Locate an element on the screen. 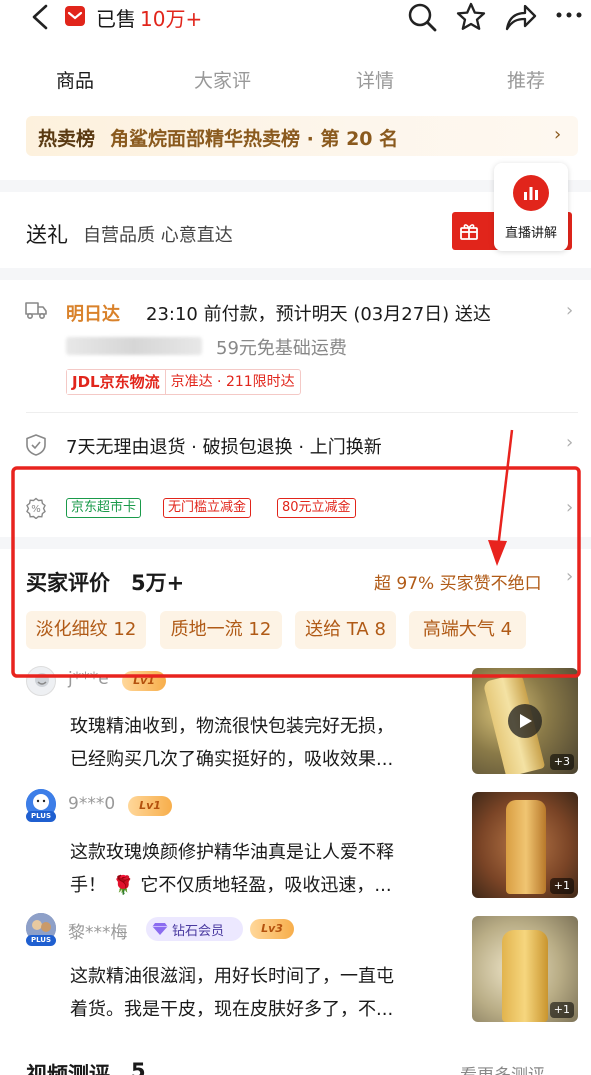  coupon-icon: % is located at coordinates (36, 508).